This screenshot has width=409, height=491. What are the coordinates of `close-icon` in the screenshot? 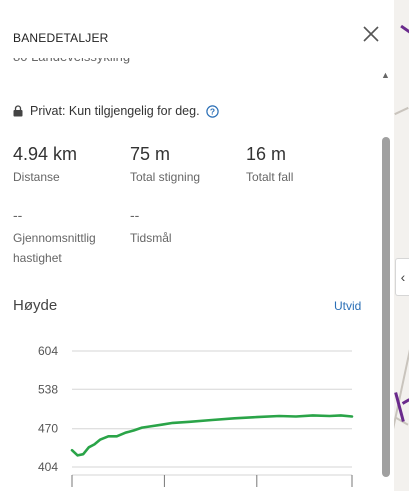 It's located at (371, 34).